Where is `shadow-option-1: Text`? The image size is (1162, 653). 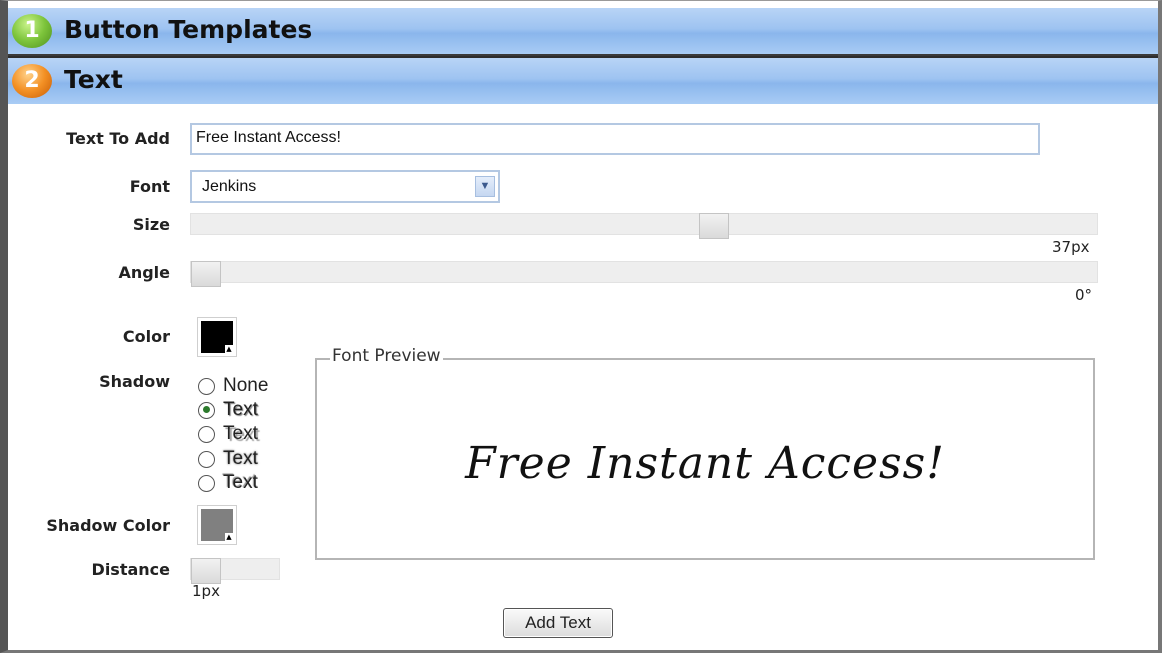 shadow-option-1: Text is located at coordinates (228, 410).